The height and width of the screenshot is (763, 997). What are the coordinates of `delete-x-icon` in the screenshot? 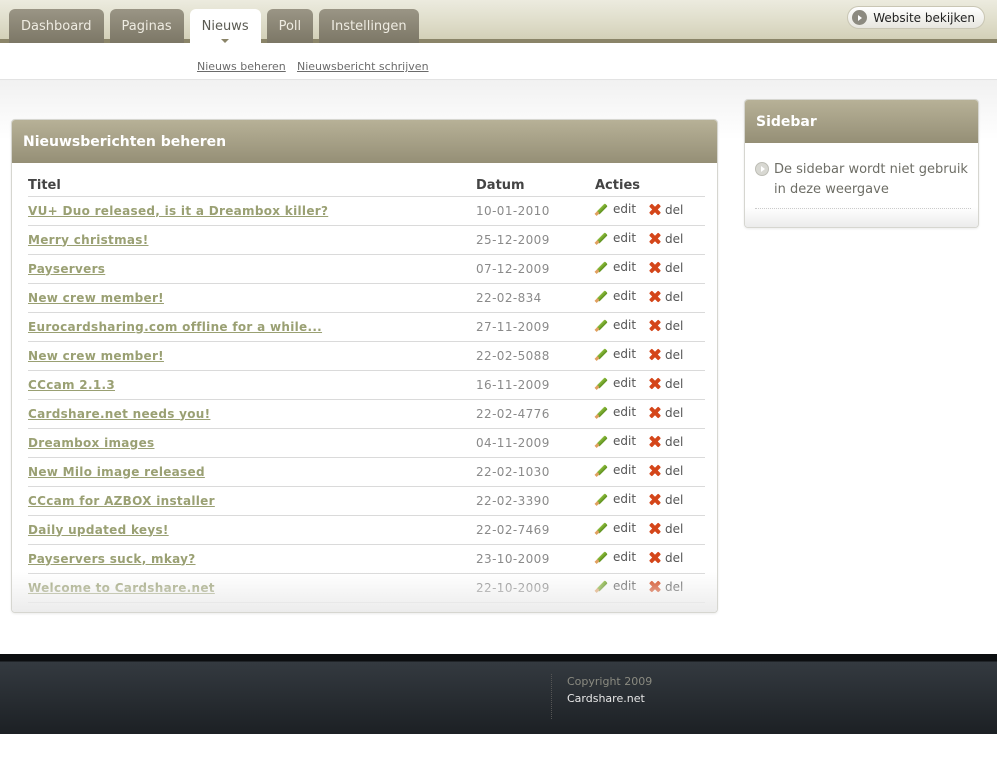 It's located at (654, 412).